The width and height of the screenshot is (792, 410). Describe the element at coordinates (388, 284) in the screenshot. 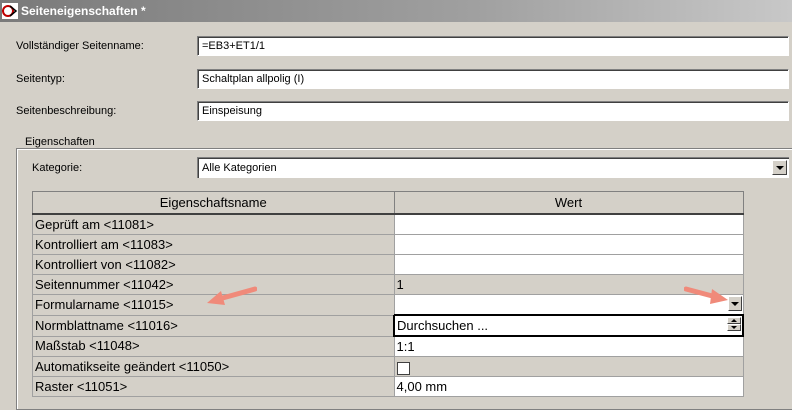

I see `table-row: Seitennummer <11042> 1` at that location.